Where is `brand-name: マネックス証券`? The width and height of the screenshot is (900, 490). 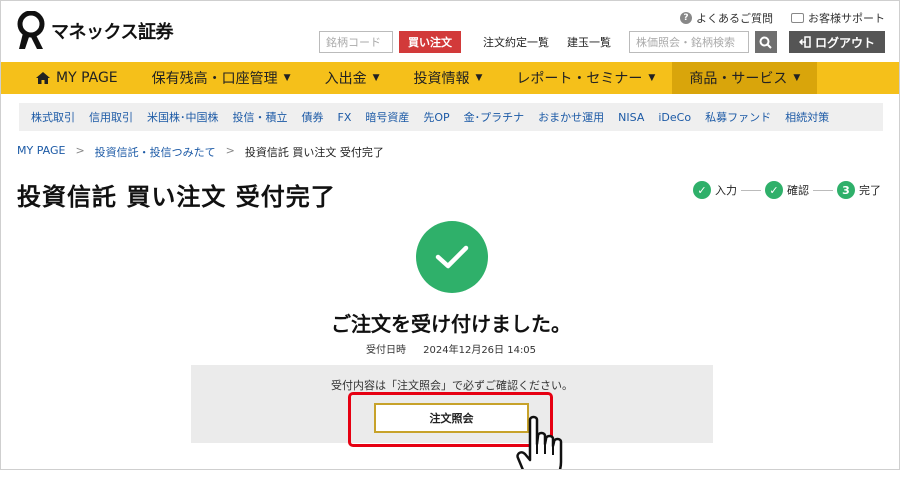 brand-name: マネックス証券 is located at coordinates (112, 32).